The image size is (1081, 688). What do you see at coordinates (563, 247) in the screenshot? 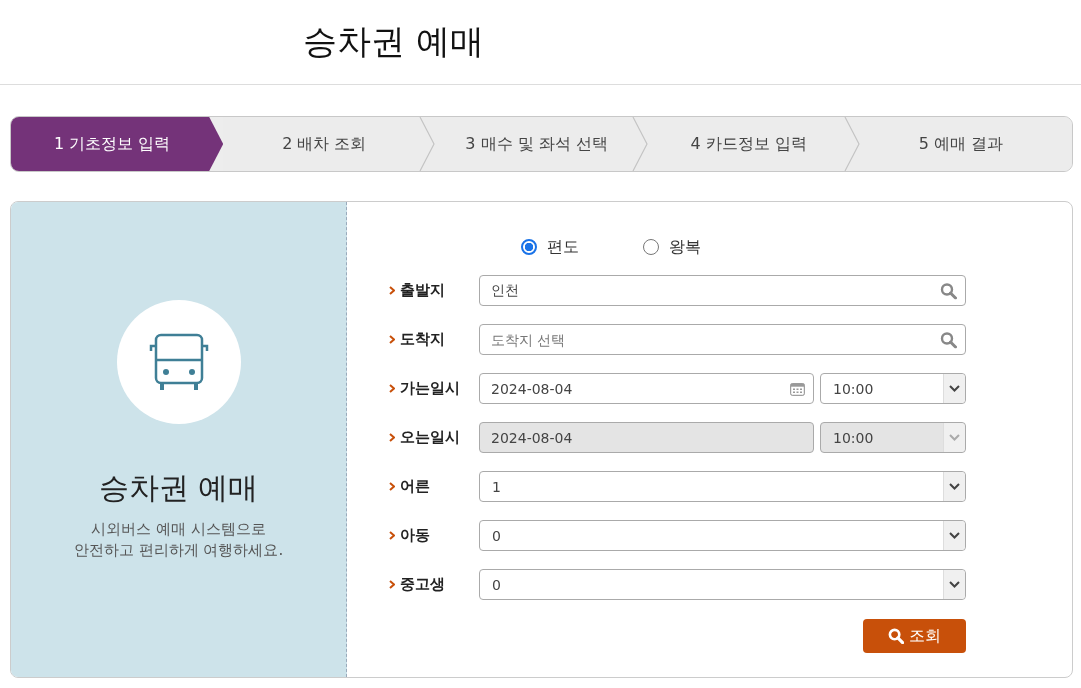
I see `radio-label: 편도` at bounding box center [563, 247].